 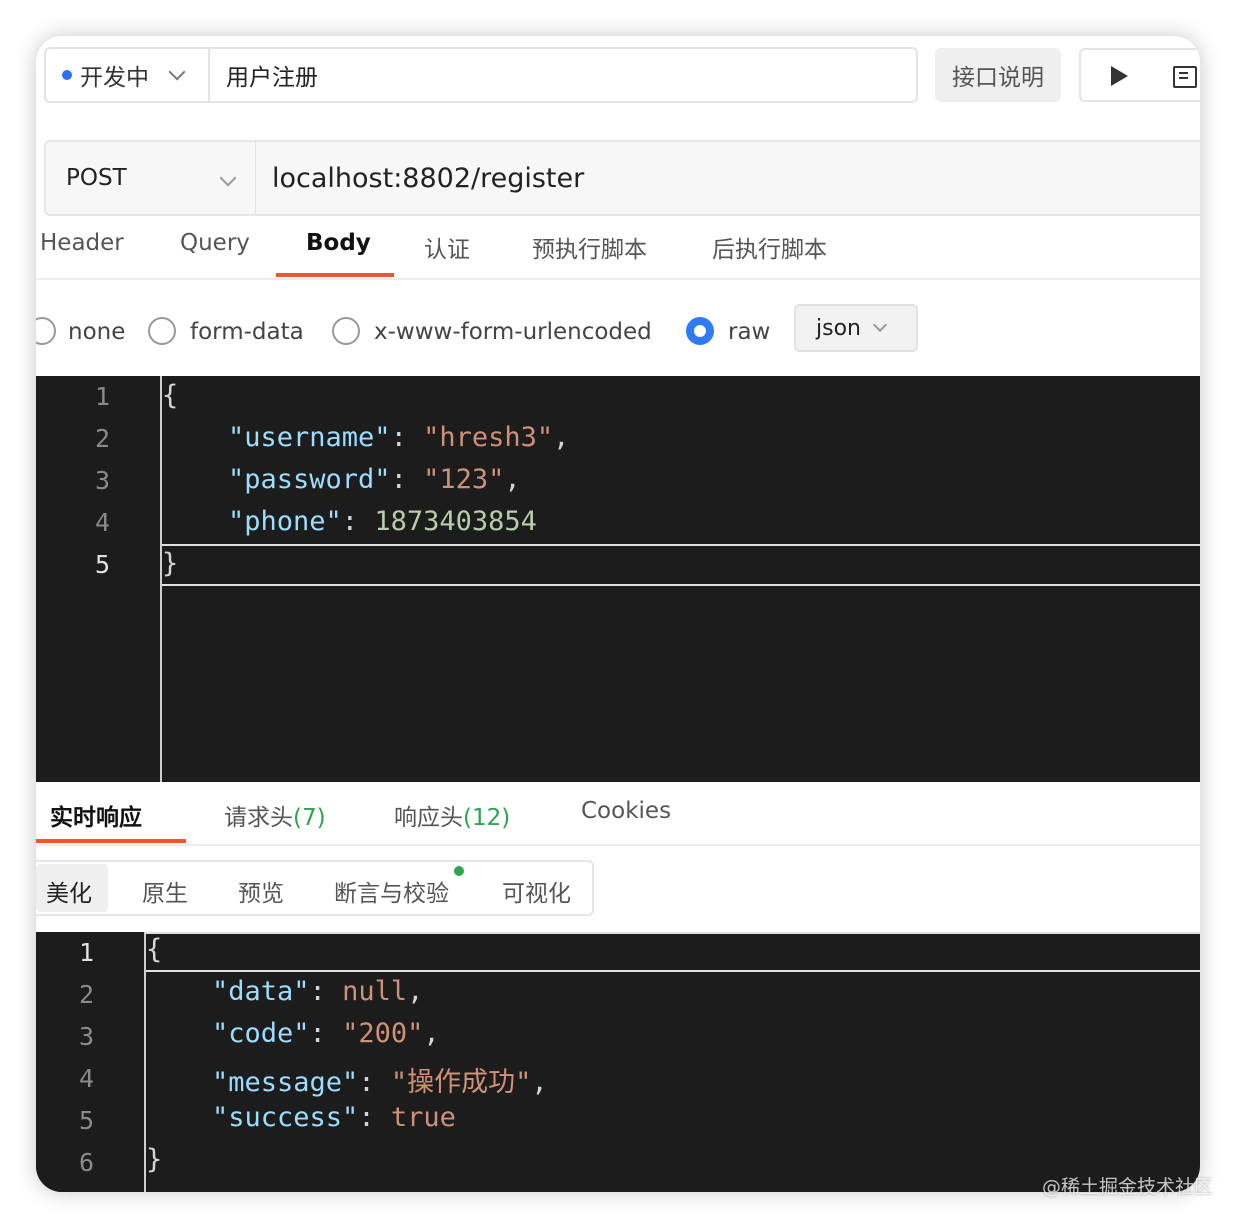 What do you see at coordinates (346, 331) in the screenshot?
I see `radio-urlencoded` at bounding box center [346, 331].